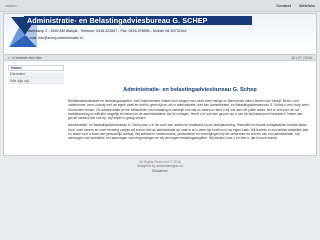 This screenshot has height=240, width=320. What do you see at coordinates (54, 38) in the screenshot?
I see `contact-email: E-mail: info@schep-administratie.nl` at bounding box center [54, 38].